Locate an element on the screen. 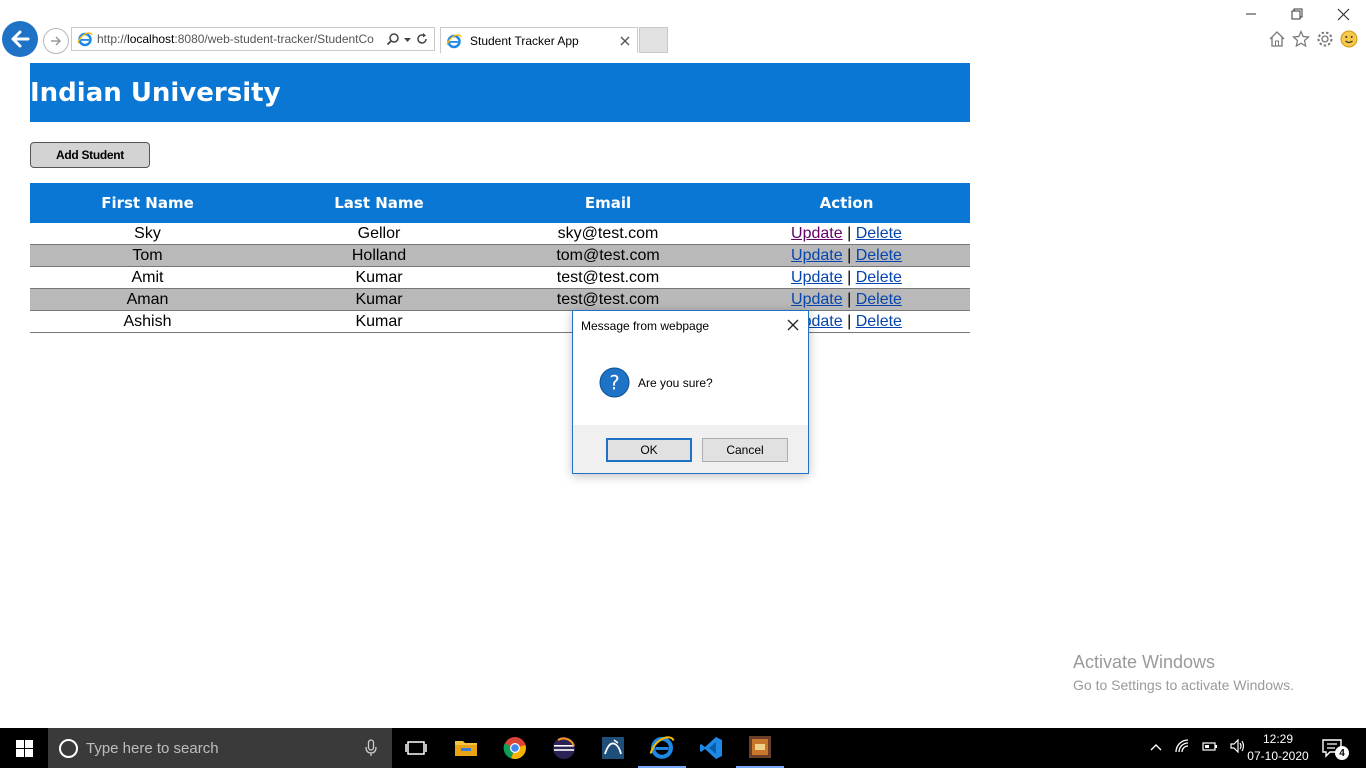 This screenshot has height=768, width=1366. arrow-left-icon is located at coordinates (20, 39).